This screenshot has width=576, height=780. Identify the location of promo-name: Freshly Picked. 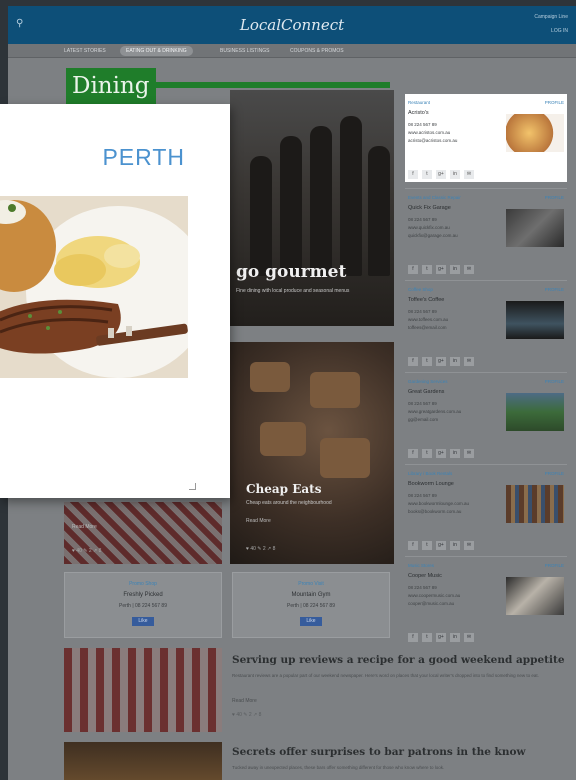
(143, 595).